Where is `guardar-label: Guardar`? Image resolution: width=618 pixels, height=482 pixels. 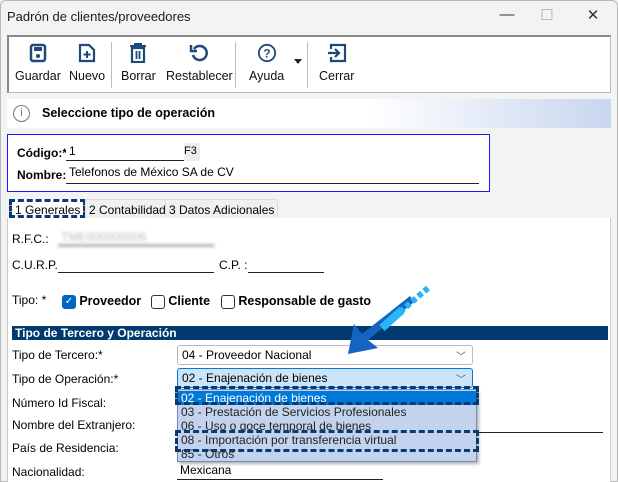
guardar-label: Guardar is located at coordinates (38, 76).